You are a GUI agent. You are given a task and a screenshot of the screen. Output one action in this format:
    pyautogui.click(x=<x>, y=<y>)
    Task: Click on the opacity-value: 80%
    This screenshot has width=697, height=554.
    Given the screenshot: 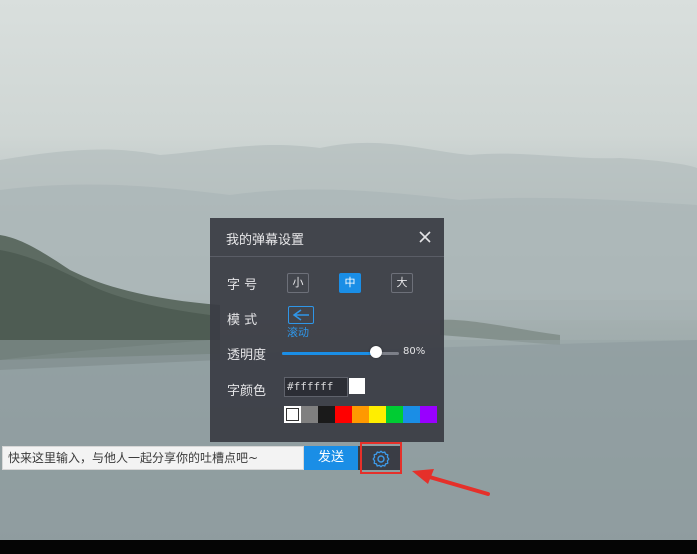 What is the action you would take?
    pyautogui.click(x=414, y=351)
    